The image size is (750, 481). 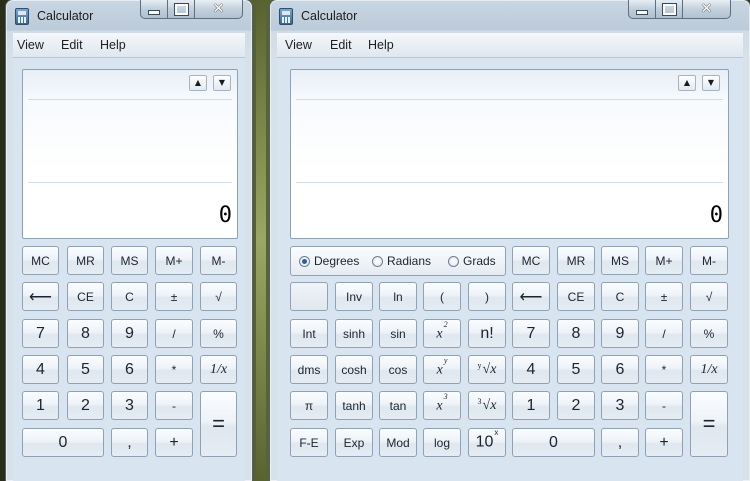 I want to click on key-sinh: sinh, so click(x=354, y=333).